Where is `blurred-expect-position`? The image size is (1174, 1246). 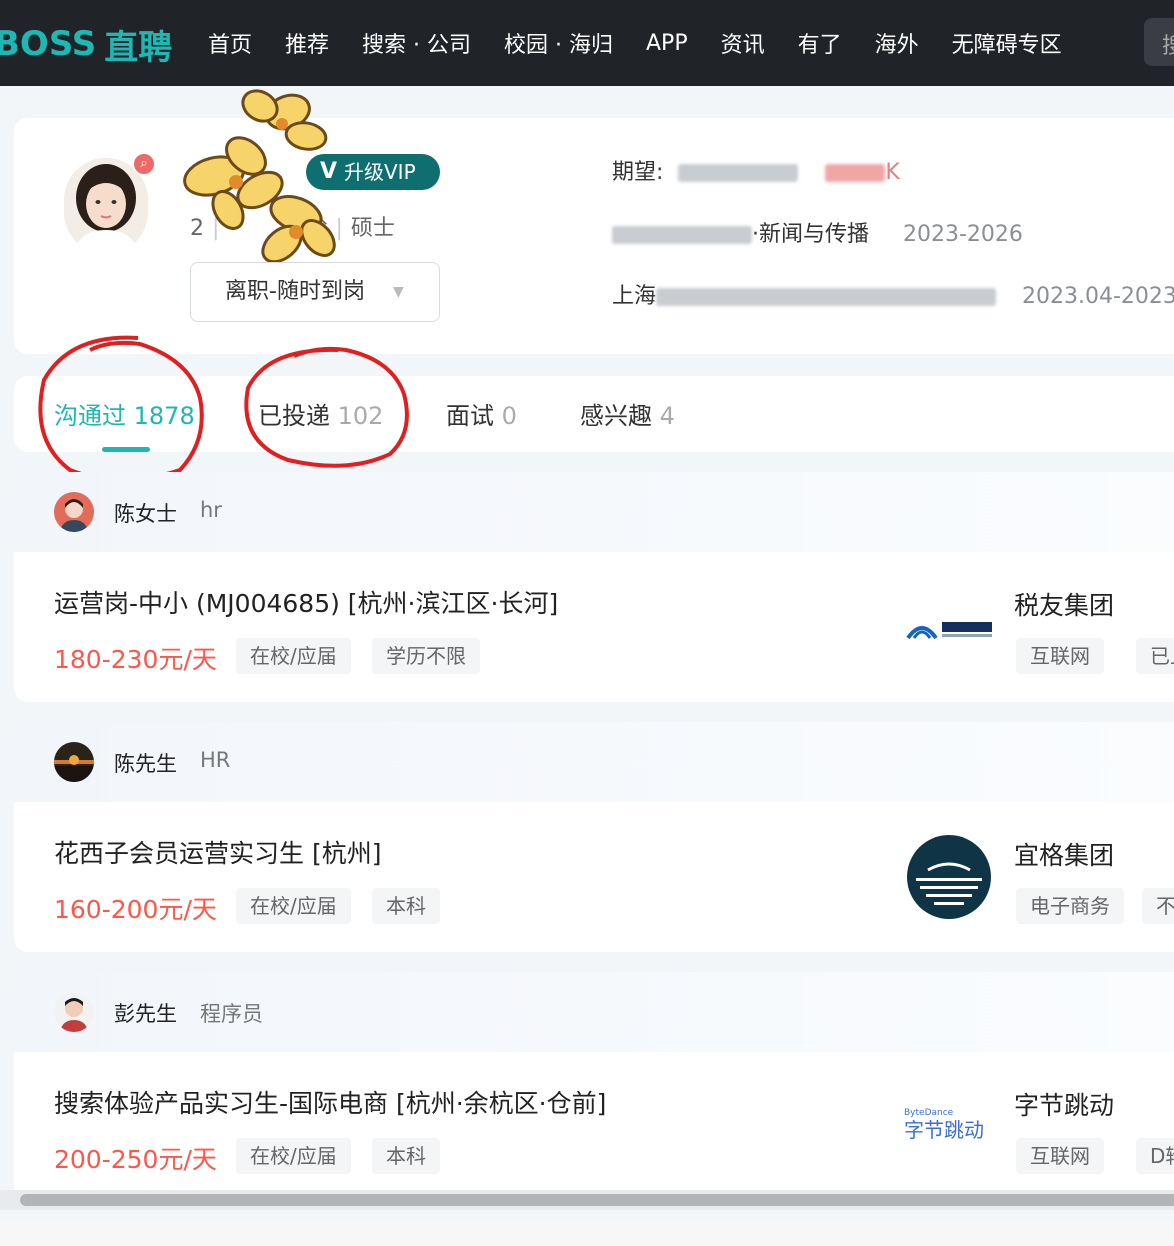
blurred-expect-position is located at coordinates (738, 173).